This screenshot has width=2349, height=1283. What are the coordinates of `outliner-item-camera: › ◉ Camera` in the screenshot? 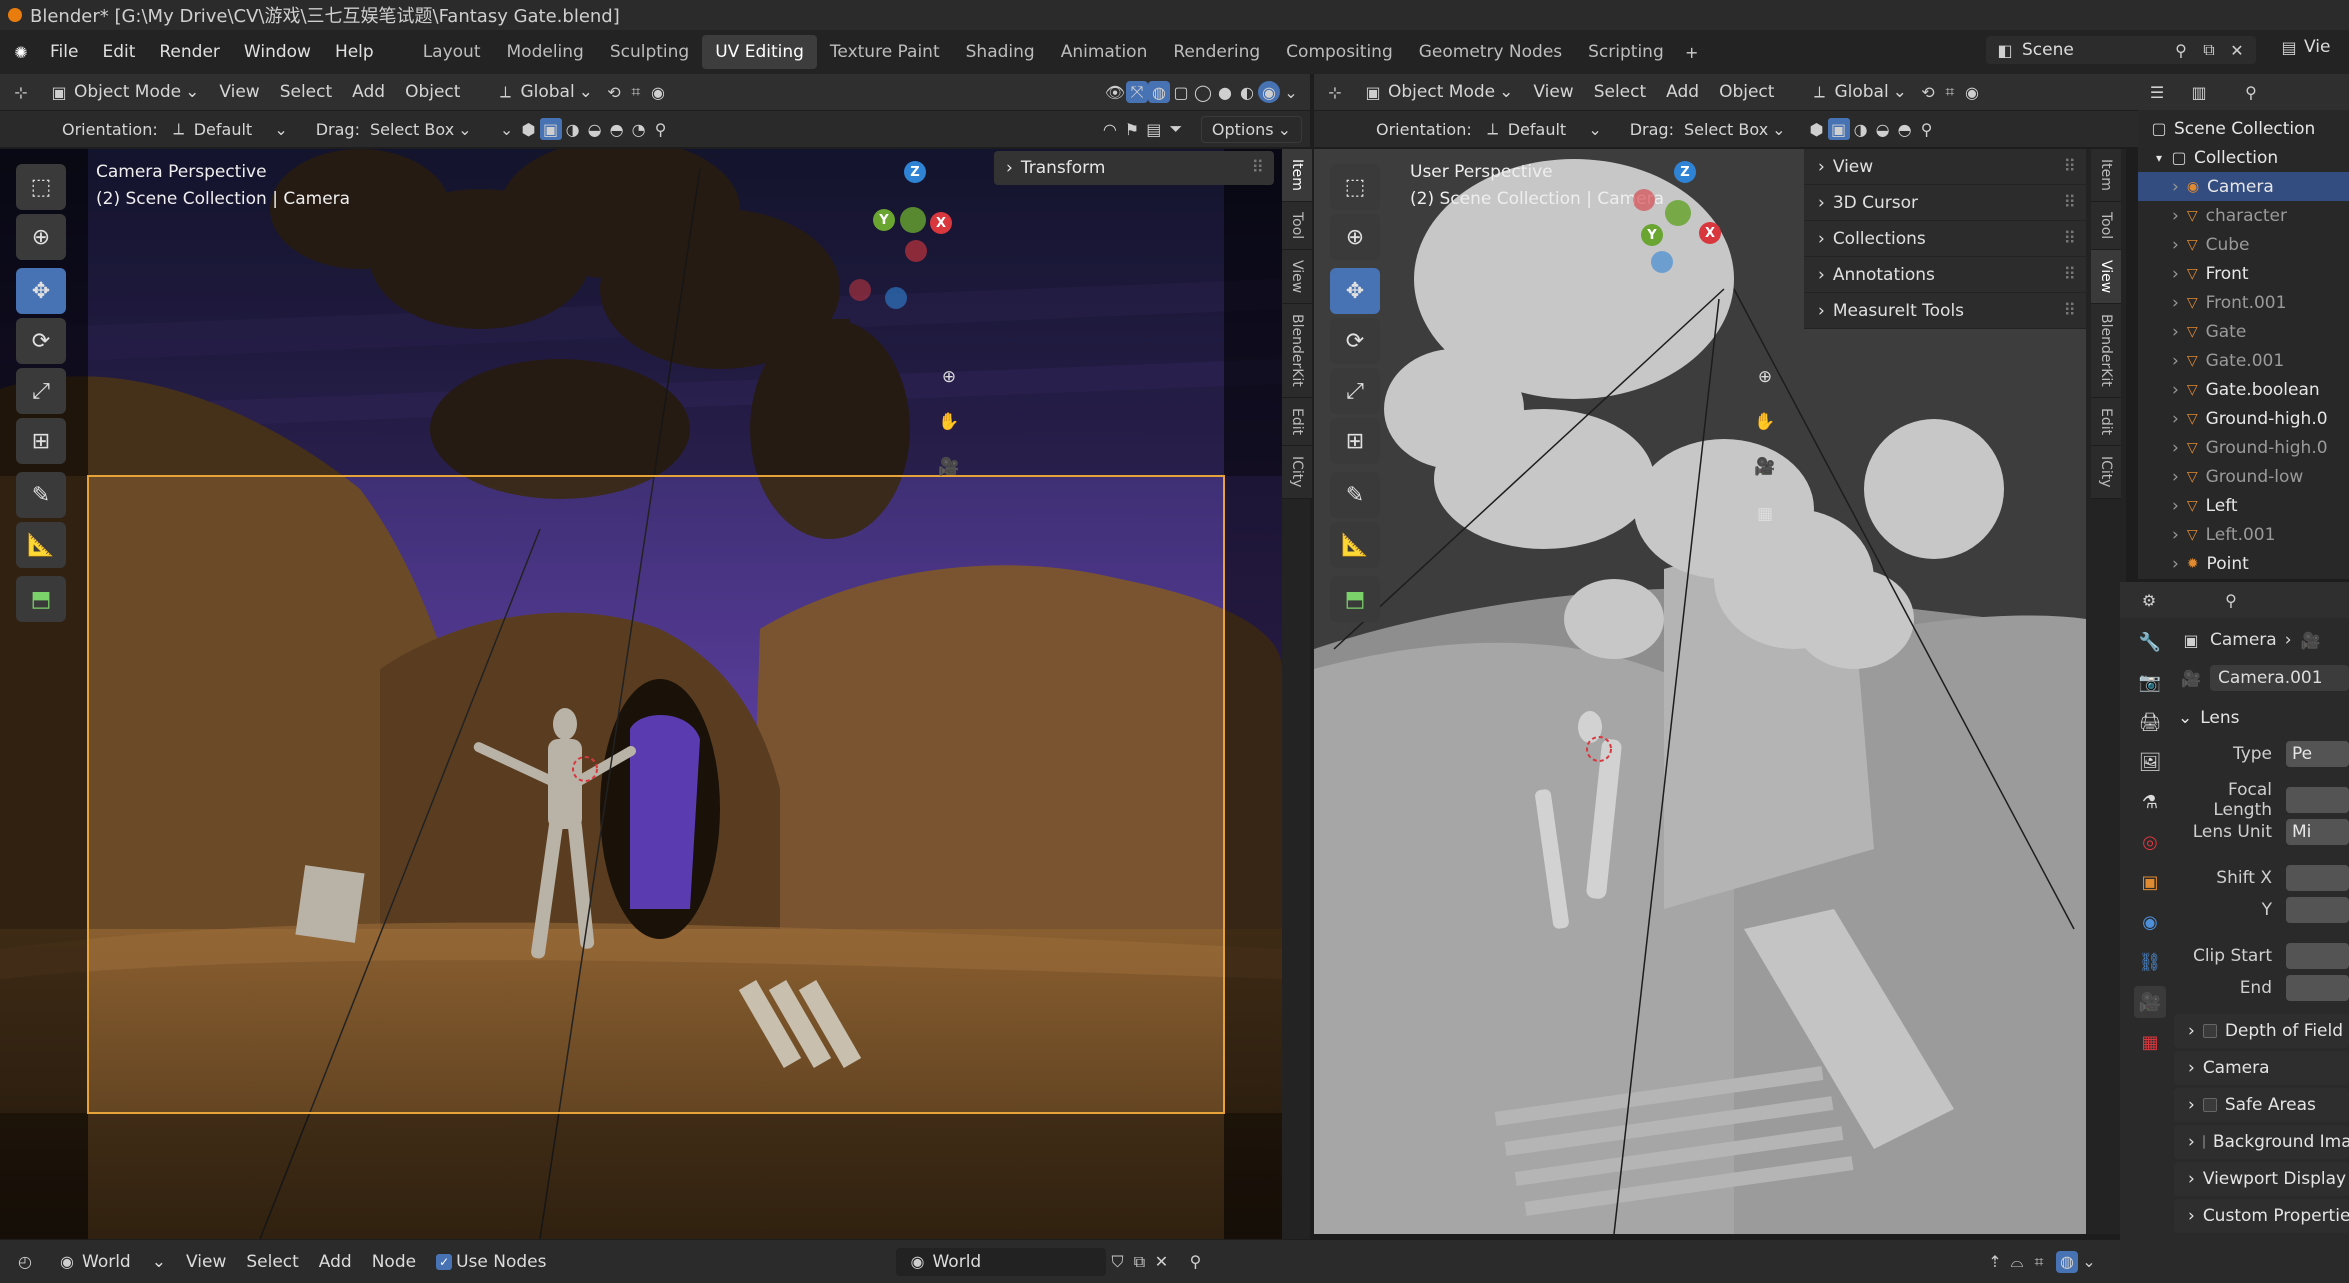 It's located at (2243, 186).